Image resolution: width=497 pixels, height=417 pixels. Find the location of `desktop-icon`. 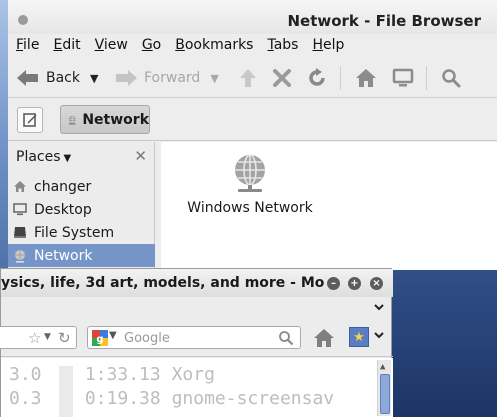

desktop-icon is located at coordinates (20, 210).